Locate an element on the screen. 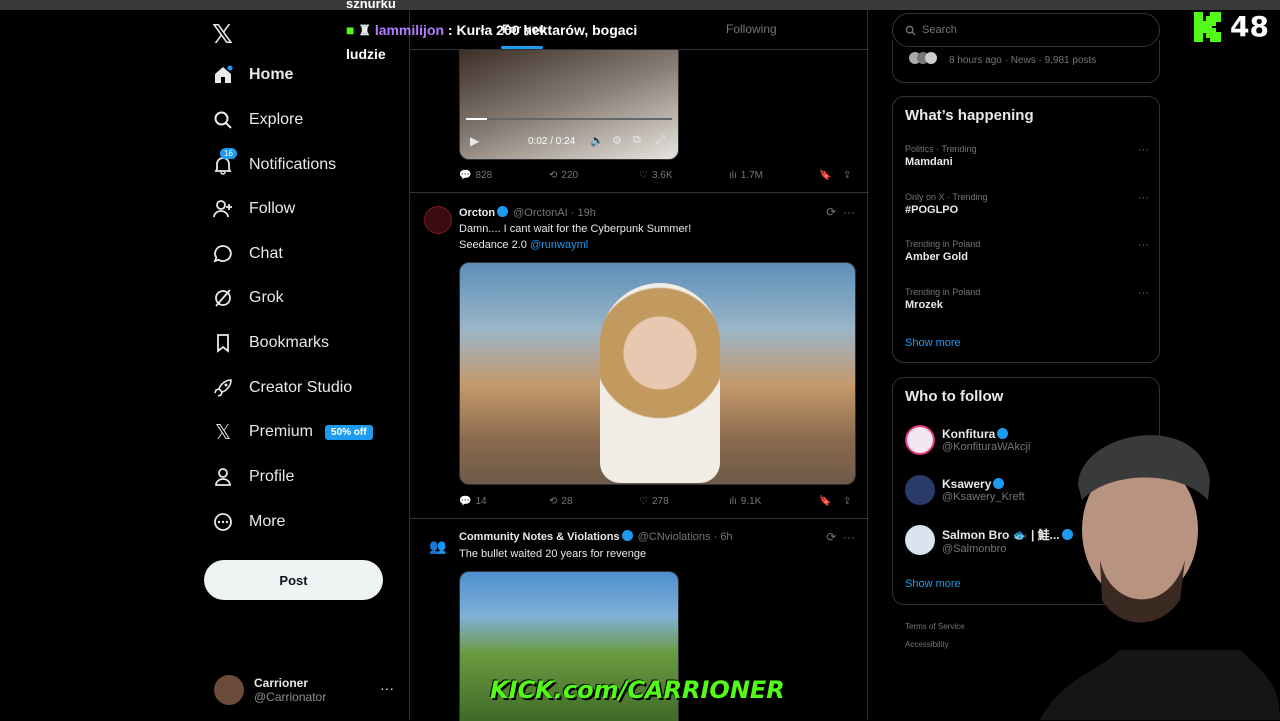 The image size is (1280, 721). nav-profile: Profile is located at coordinates (253, 477).